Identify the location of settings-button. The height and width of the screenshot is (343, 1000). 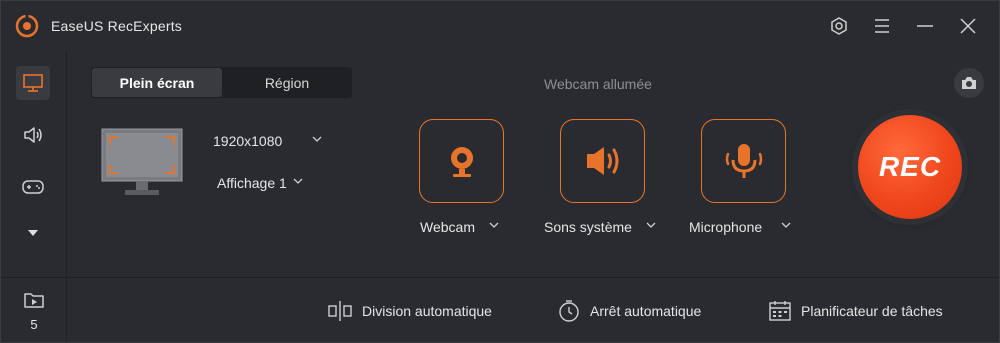
(839, 26).